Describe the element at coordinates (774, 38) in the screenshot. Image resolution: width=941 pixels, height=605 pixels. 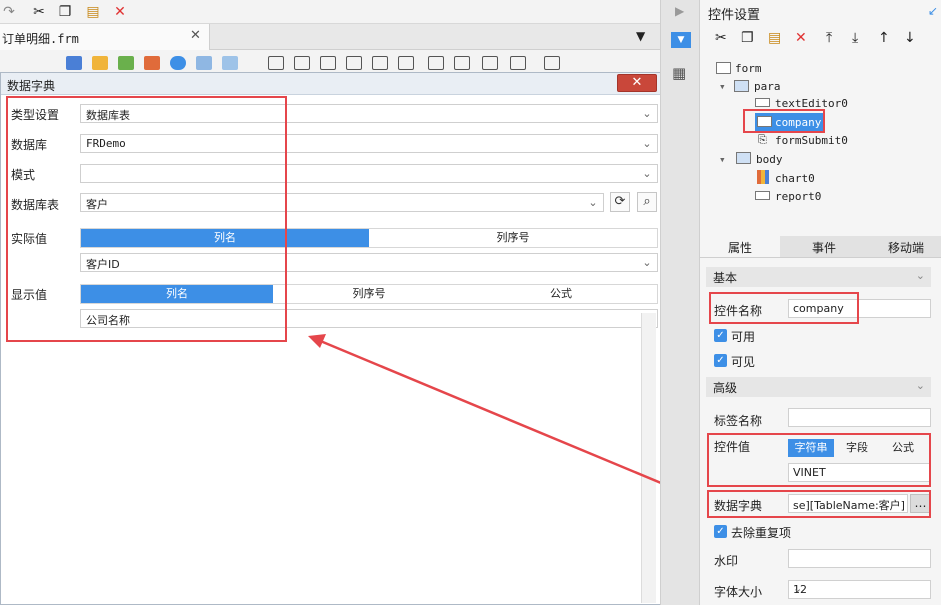
I see `paste-icon: ▤` at that location.